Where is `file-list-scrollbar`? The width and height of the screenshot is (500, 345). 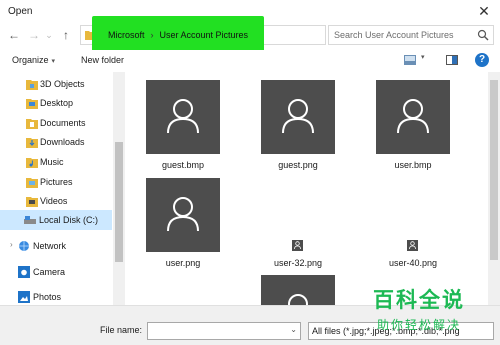 file-list-scrollbar is located at coordinates (494, 188).